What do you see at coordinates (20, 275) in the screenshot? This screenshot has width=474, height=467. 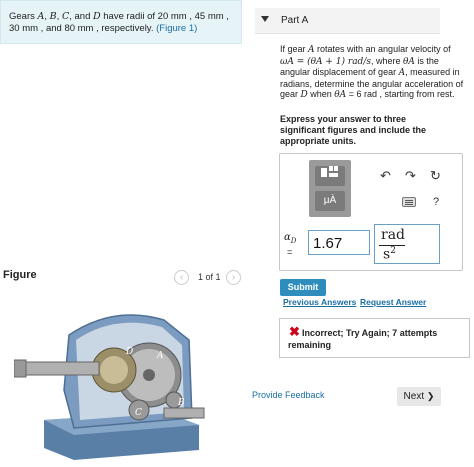 I see `figure-title: Figure` at bounding box center [20, 275].